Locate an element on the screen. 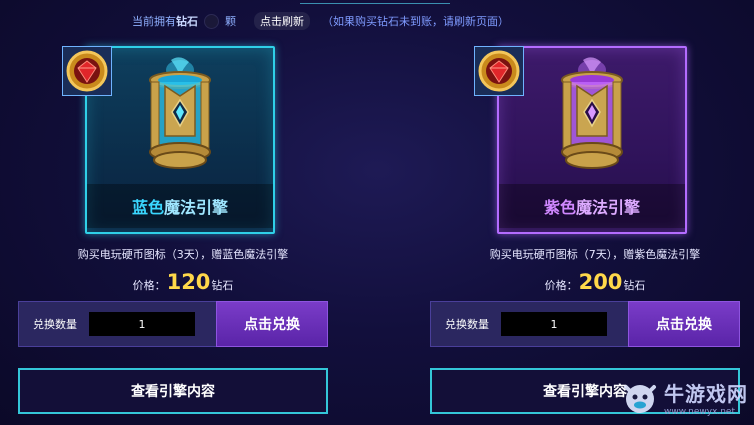 Image resolution: width=754 pixels, height=425 pixels. product-name-color: 紫色 is located at coordinates (559, 207).